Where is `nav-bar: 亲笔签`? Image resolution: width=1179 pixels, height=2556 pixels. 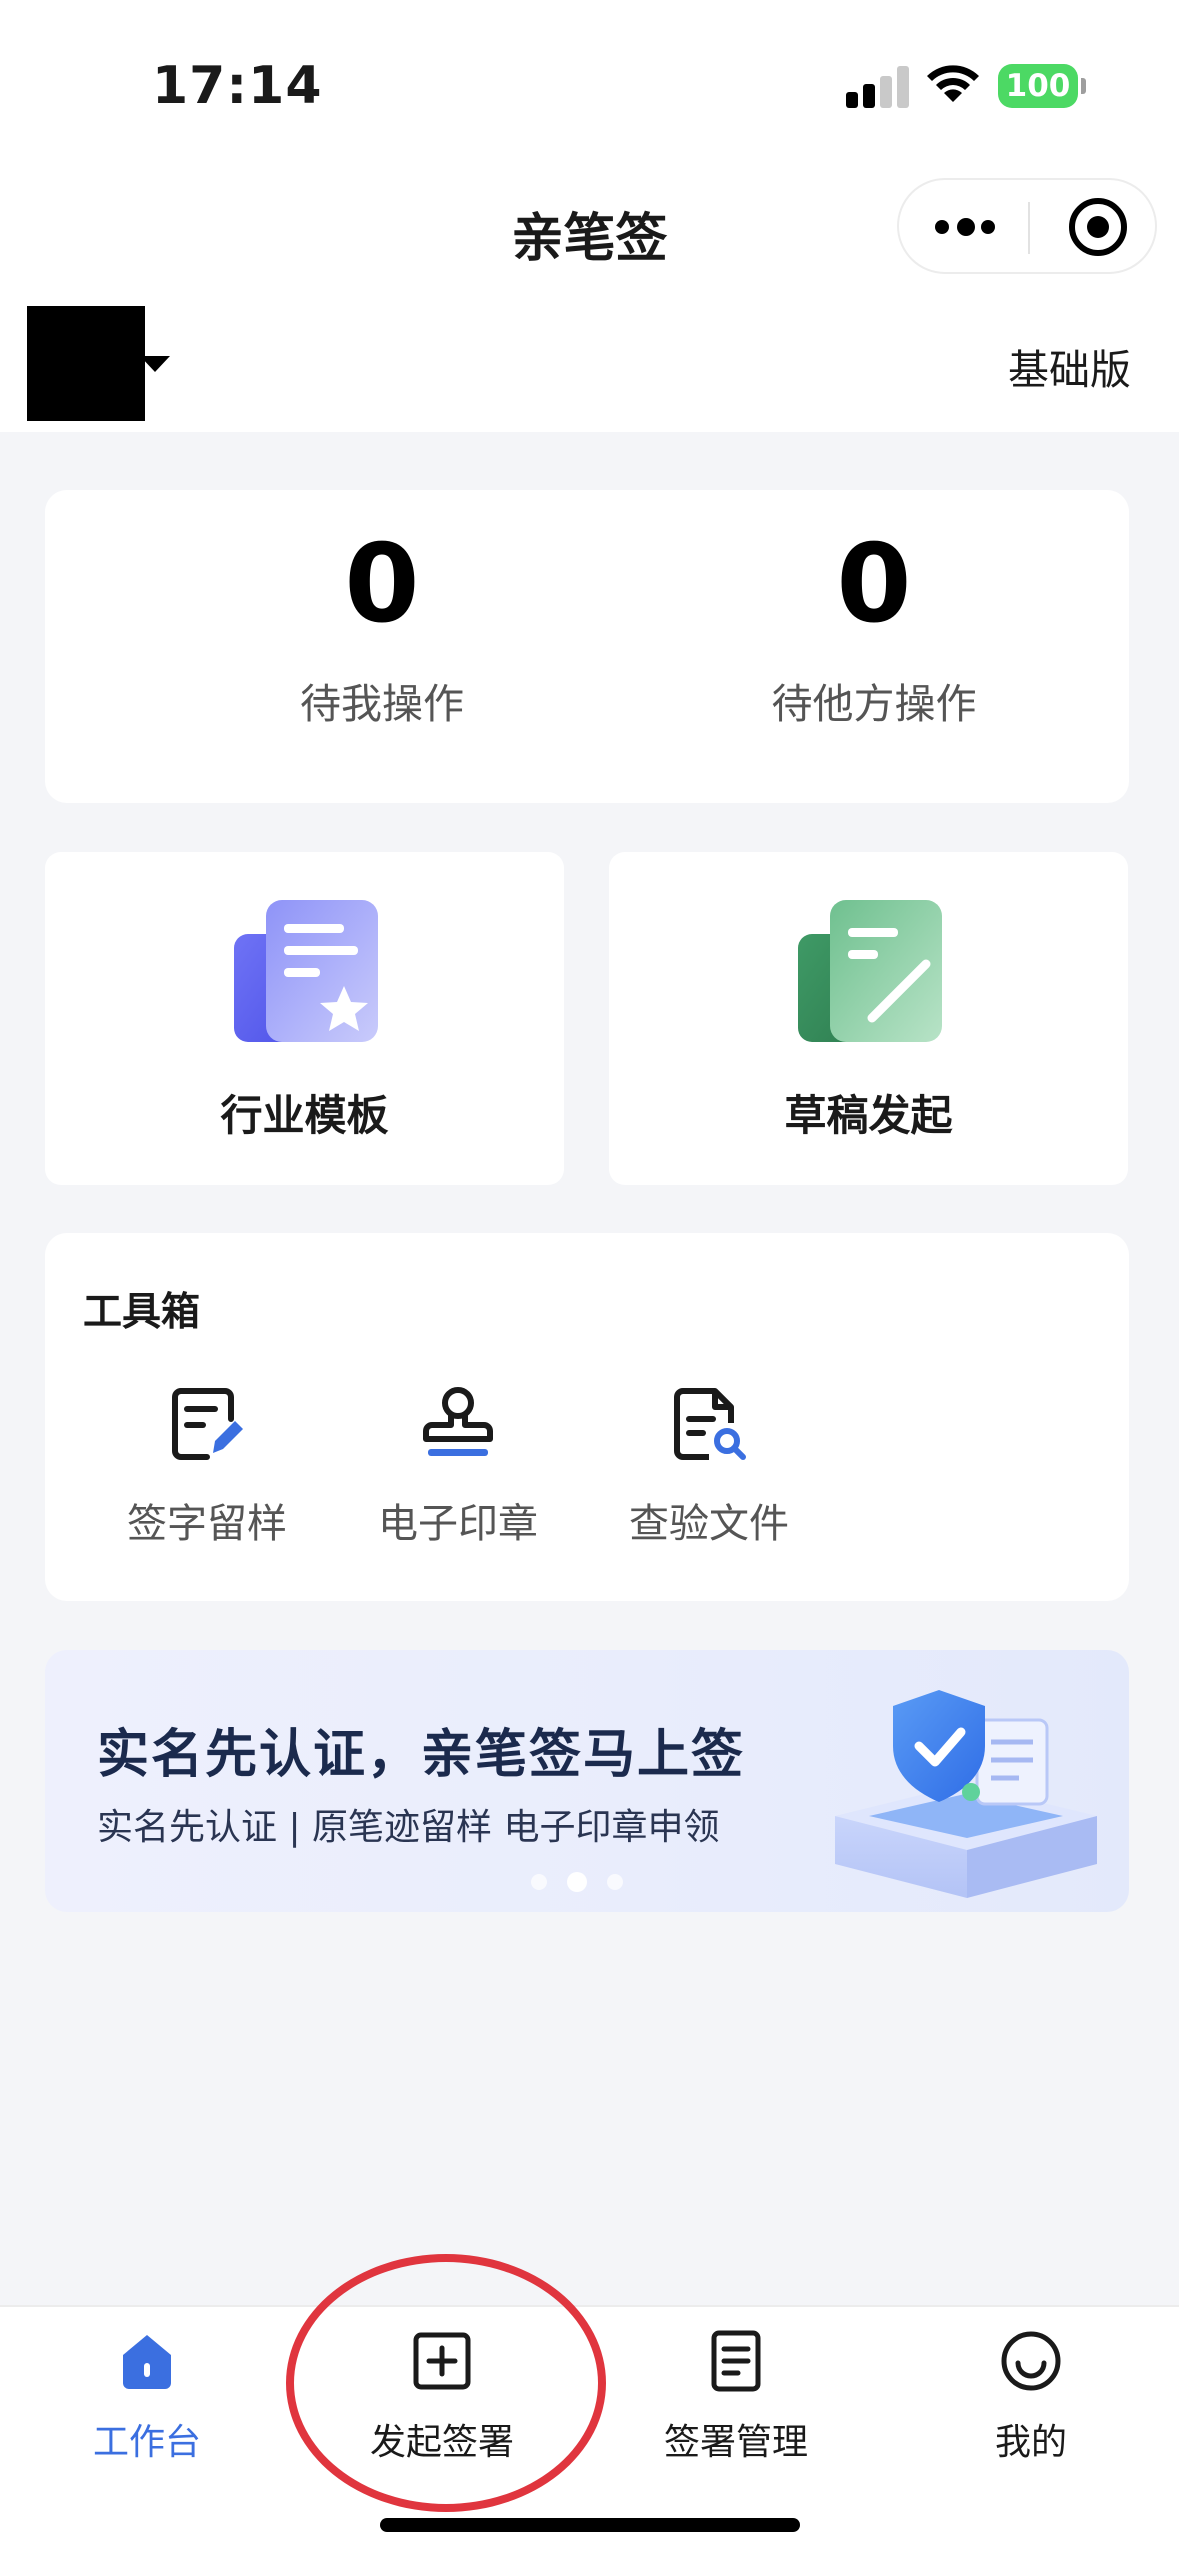
nav-bar: 亲笔签 is located at coordinates (589, 235).